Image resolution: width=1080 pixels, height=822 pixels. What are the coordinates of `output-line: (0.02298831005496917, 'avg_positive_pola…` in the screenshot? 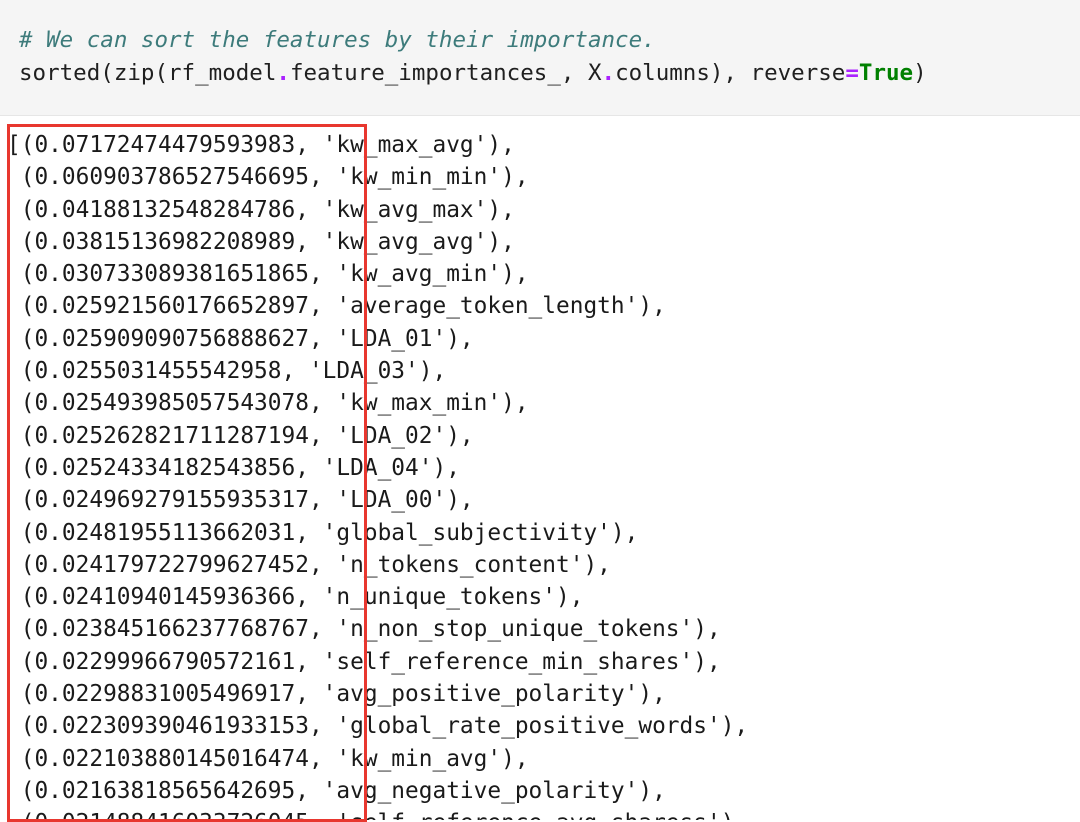 It's located at (336, 694).